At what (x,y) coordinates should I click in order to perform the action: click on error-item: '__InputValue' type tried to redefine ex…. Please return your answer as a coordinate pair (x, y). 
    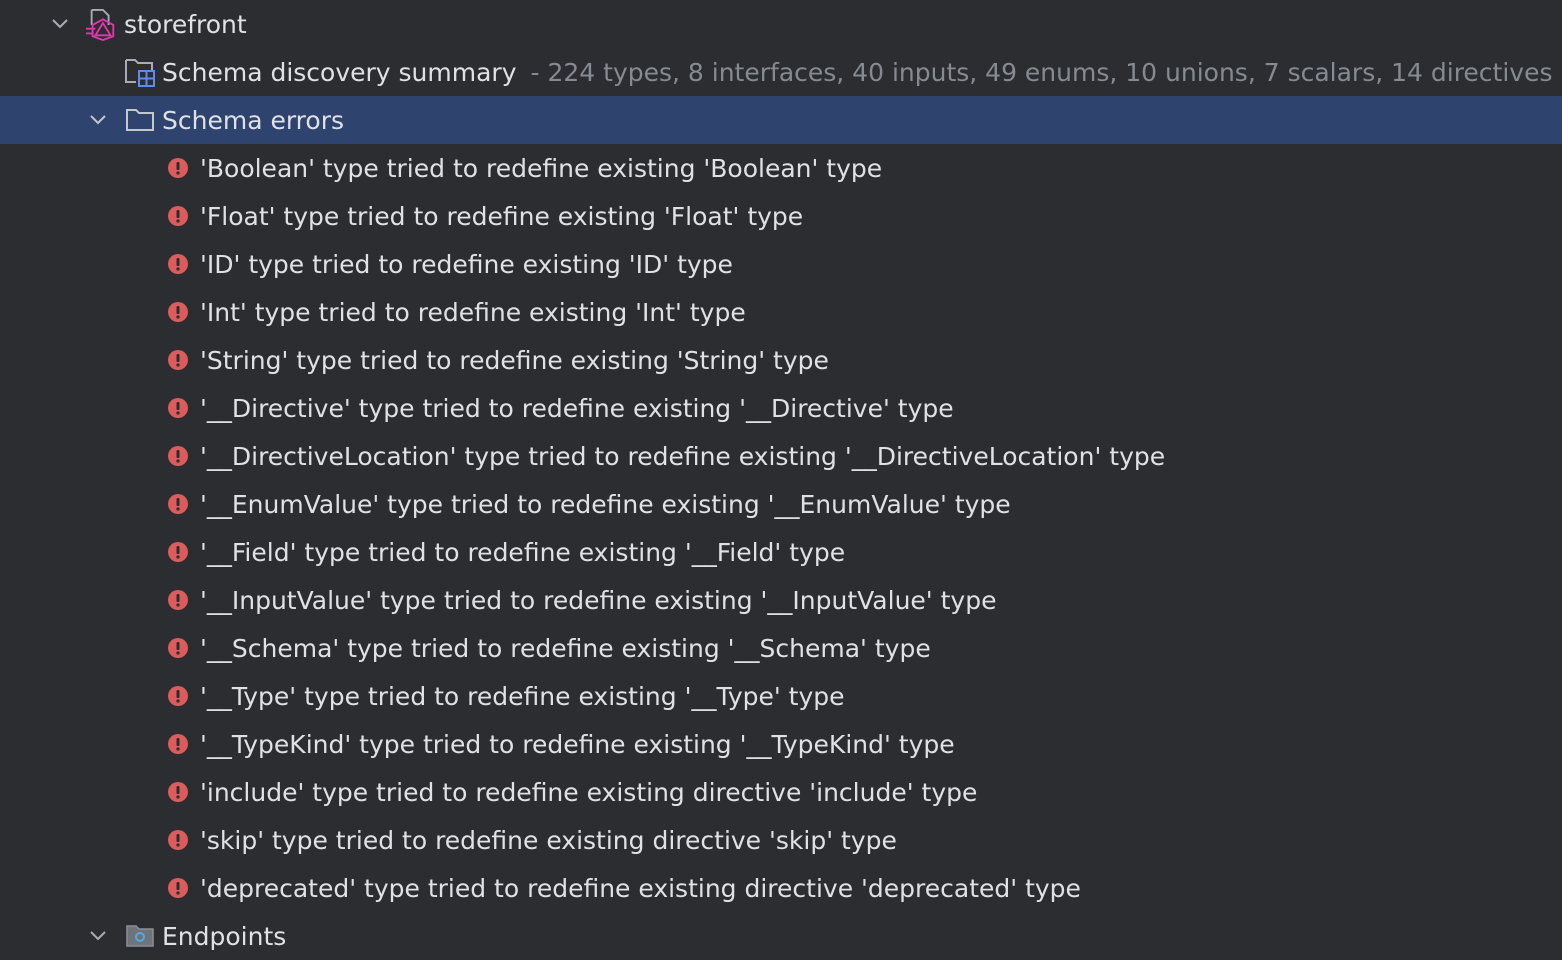
    Looking at the image, I should click on (781, 600).